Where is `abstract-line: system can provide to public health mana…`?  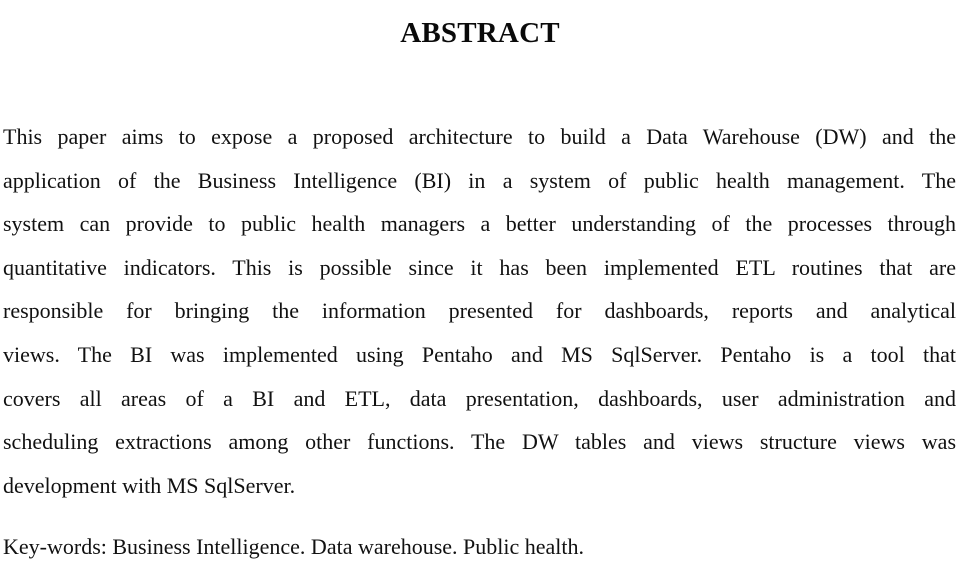 abstract-line: system can provide to public health mana… is located at coordinates (479, 224).